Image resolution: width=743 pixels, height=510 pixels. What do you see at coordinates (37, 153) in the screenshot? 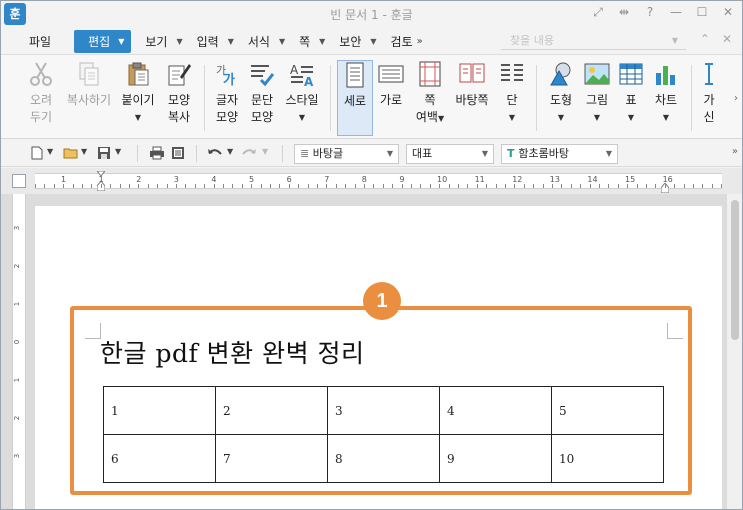
I see `new-document-icon` at bounding box center [37, 153].